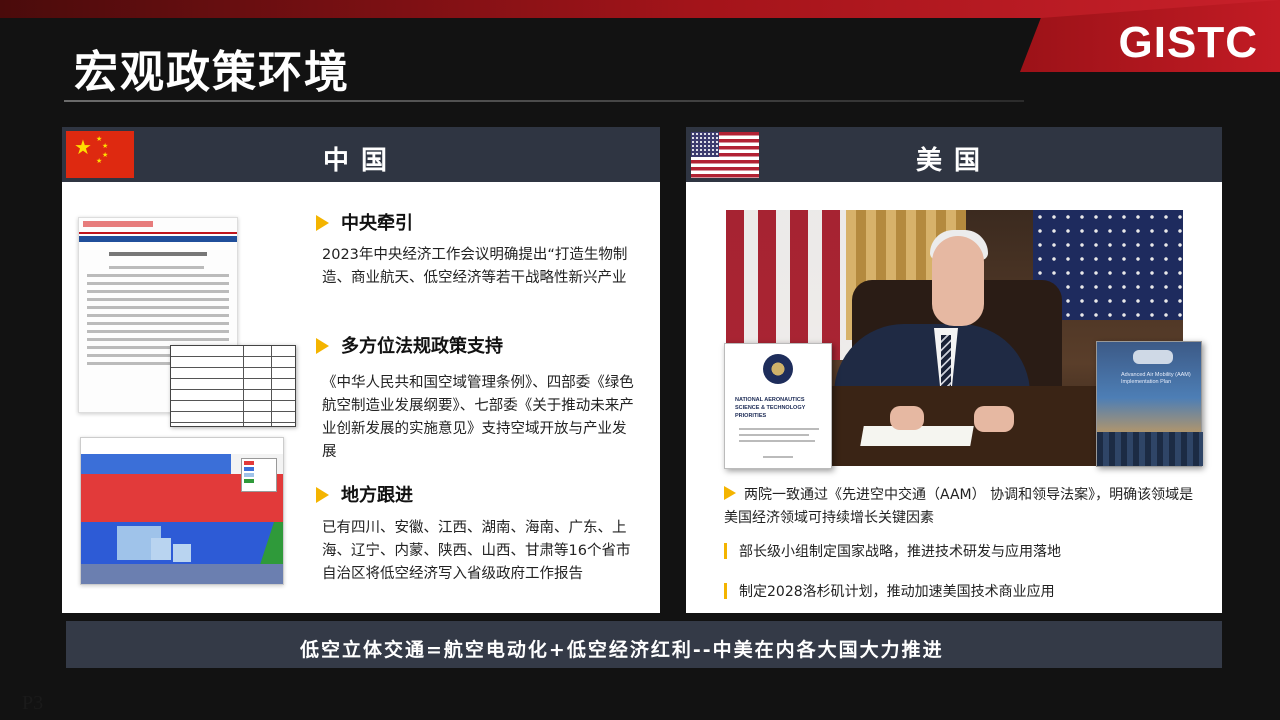 The image size is (1280, 720). What do you see at coordinates (33, 703) in the screenshot?
I see `page-number: P3` at bounding box center [33, 703].